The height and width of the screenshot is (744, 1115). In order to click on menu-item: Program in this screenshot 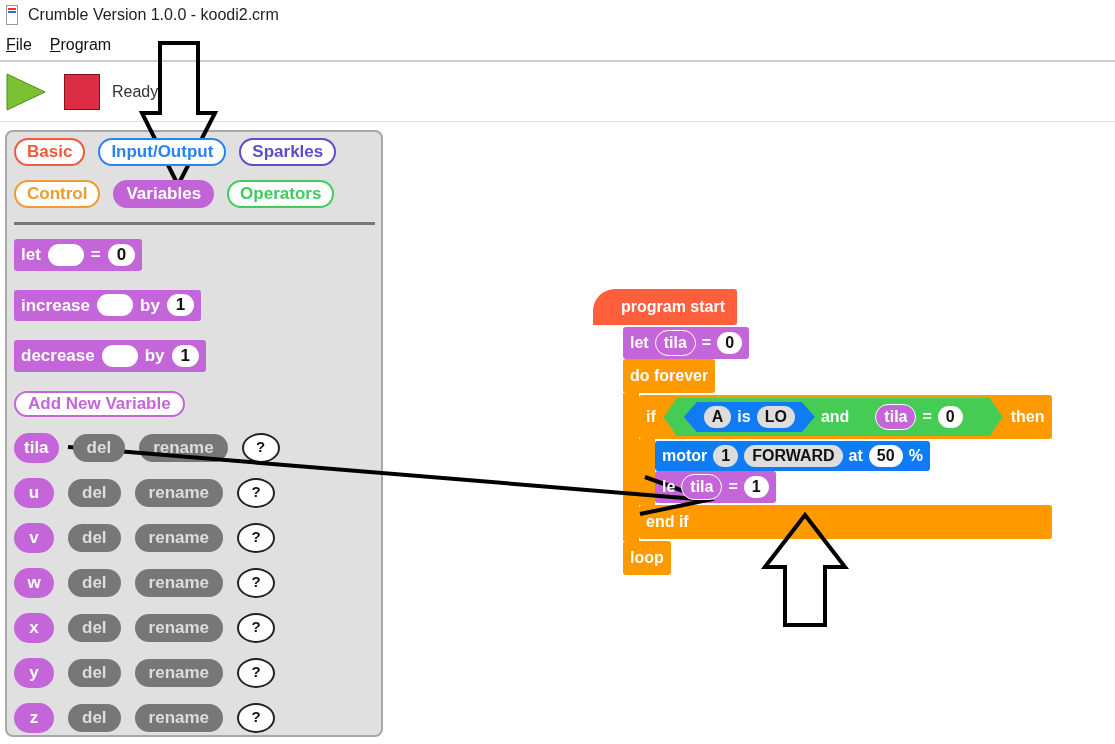, I will do `click(80, 45)`.